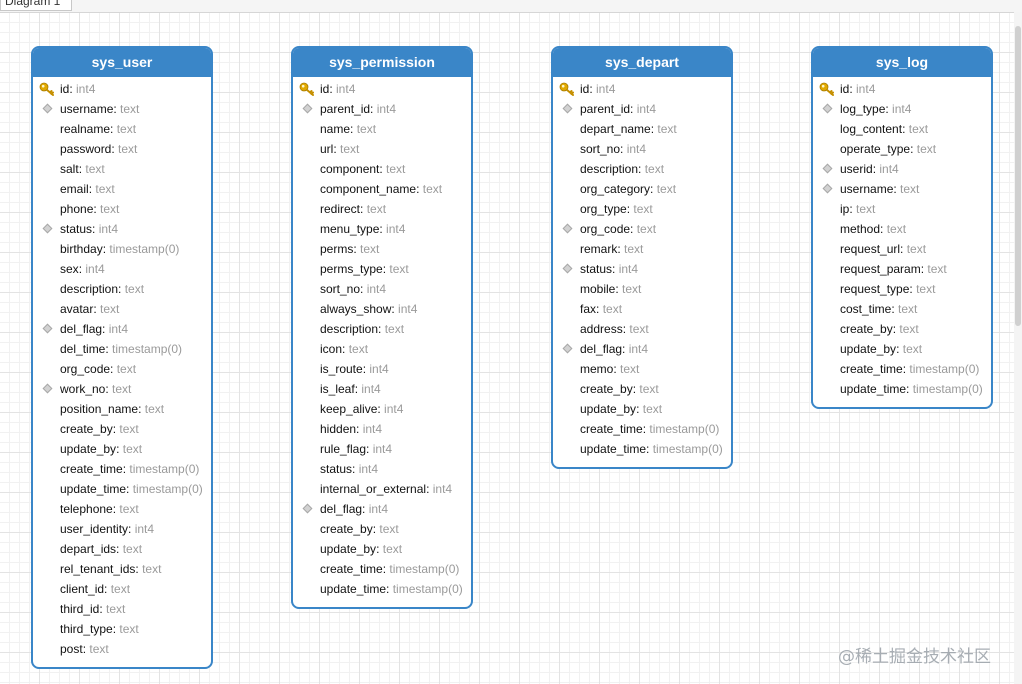  I want to click on column-row: realname: text, so click(122, 129).